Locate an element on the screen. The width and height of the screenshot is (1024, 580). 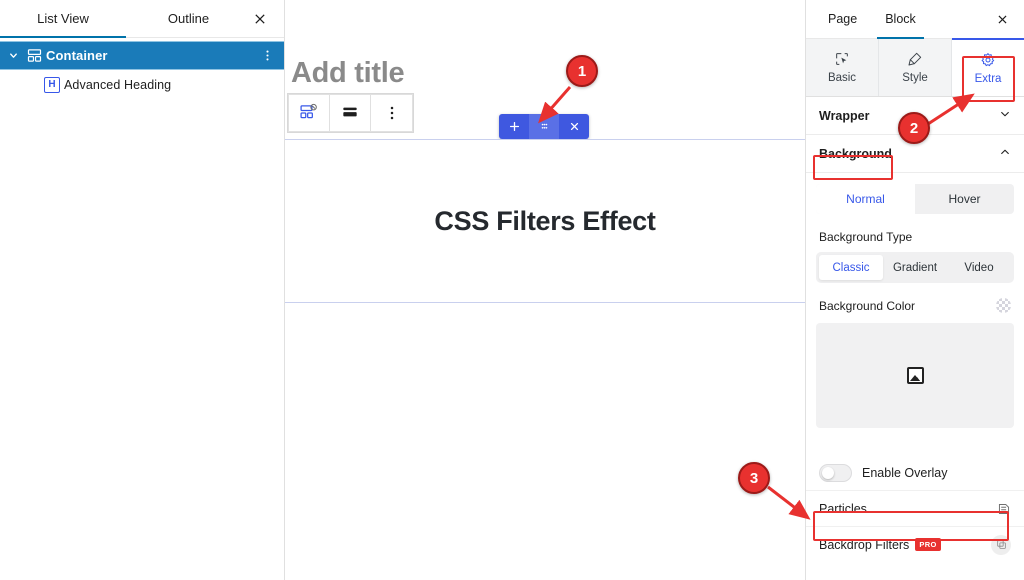
tab-block-label: Block is located at coordinates (900, 19).